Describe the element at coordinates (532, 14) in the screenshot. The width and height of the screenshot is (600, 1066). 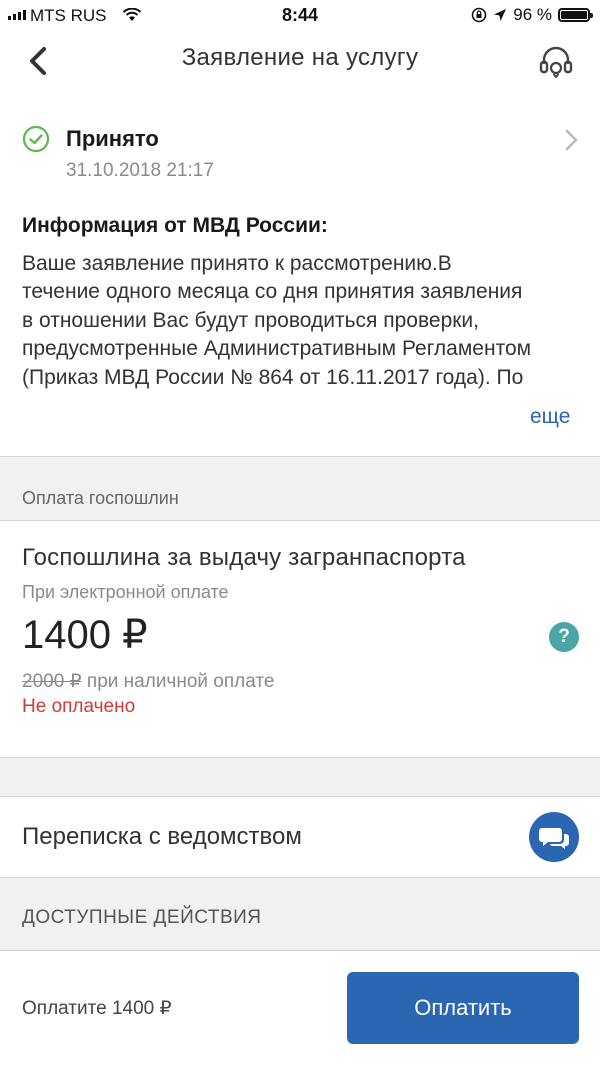
I see `battery-percent: 96 %` at that location.